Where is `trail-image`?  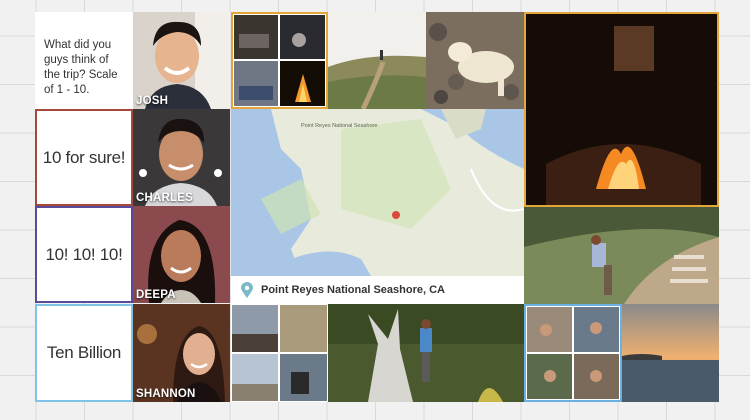 trail-image is located at coordinates (377, 60).